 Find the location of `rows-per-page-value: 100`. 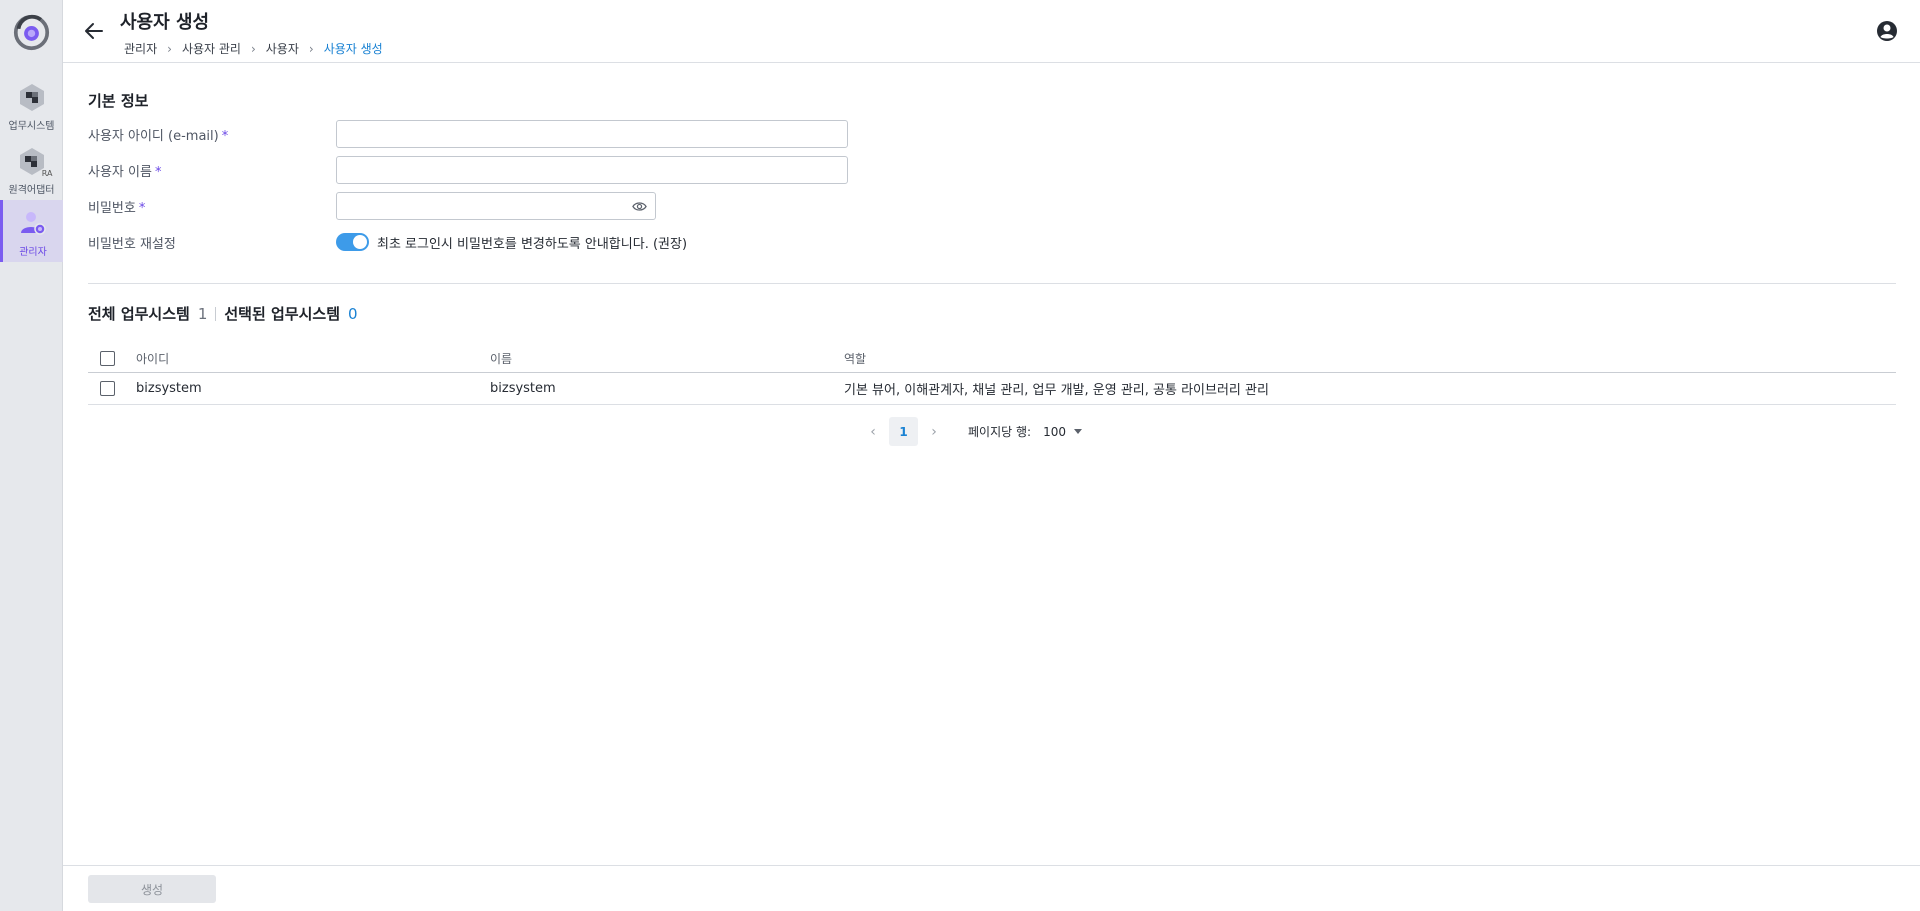

rows-per-page-value: 100 is located at coordinates (1054, 431).